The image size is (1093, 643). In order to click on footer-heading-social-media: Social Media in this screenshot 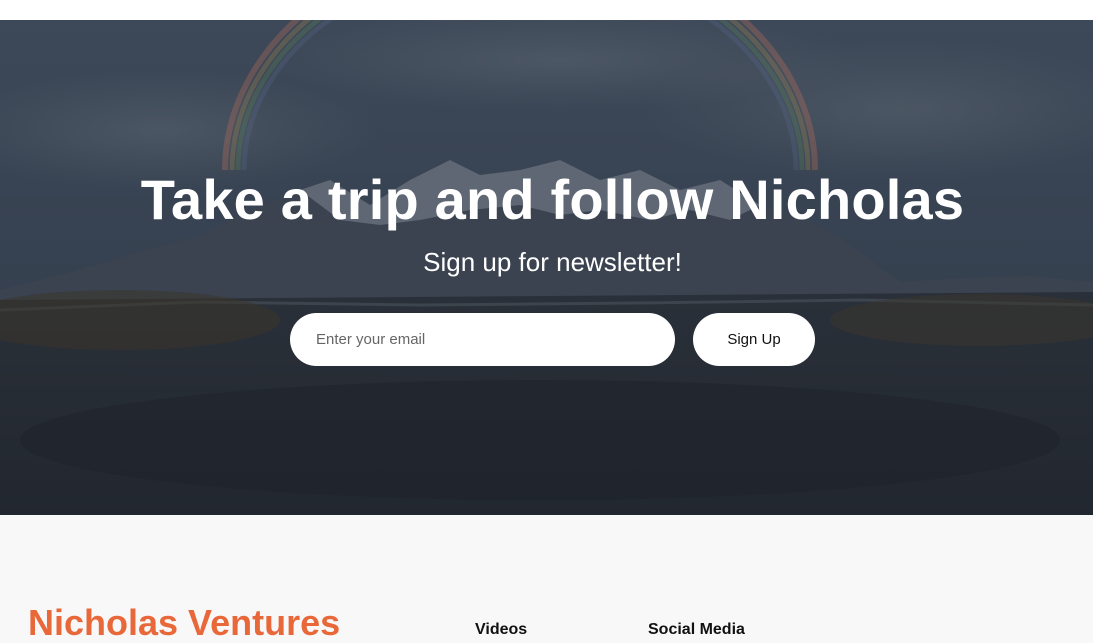, I will do `click(696, 629)`.